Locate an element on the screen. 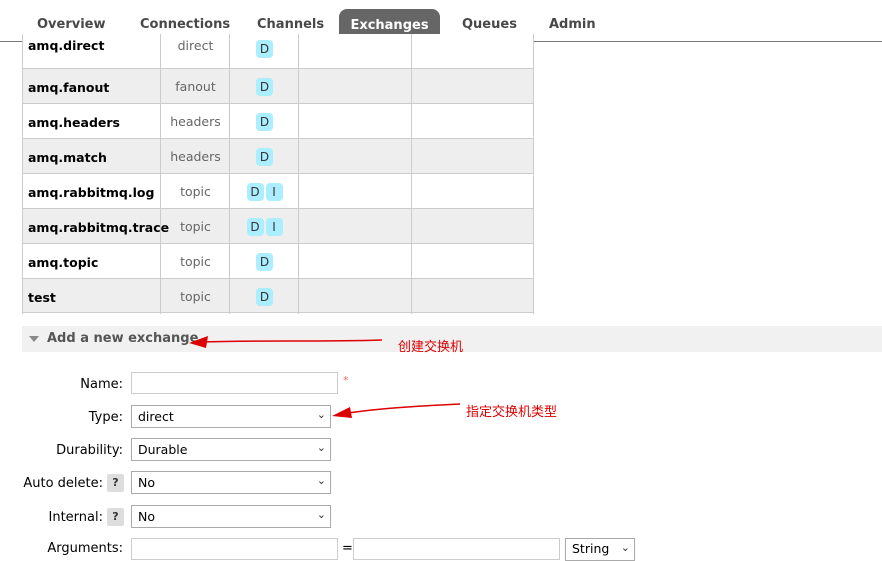 The width and height of the screenshot is (882, 561). exchange-name-link: amq.headers is located at coordinates (74, 122).